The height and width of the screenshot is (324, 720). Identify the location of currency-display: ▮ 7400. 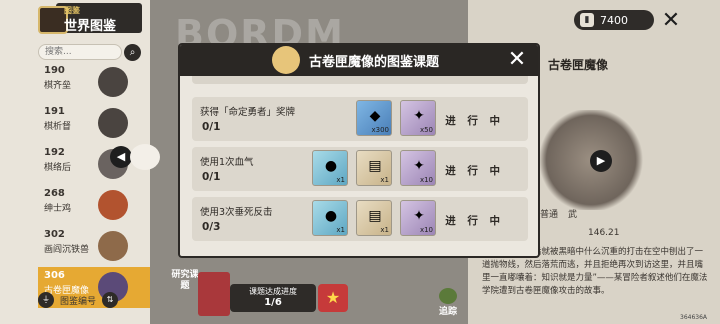
(614, 20).